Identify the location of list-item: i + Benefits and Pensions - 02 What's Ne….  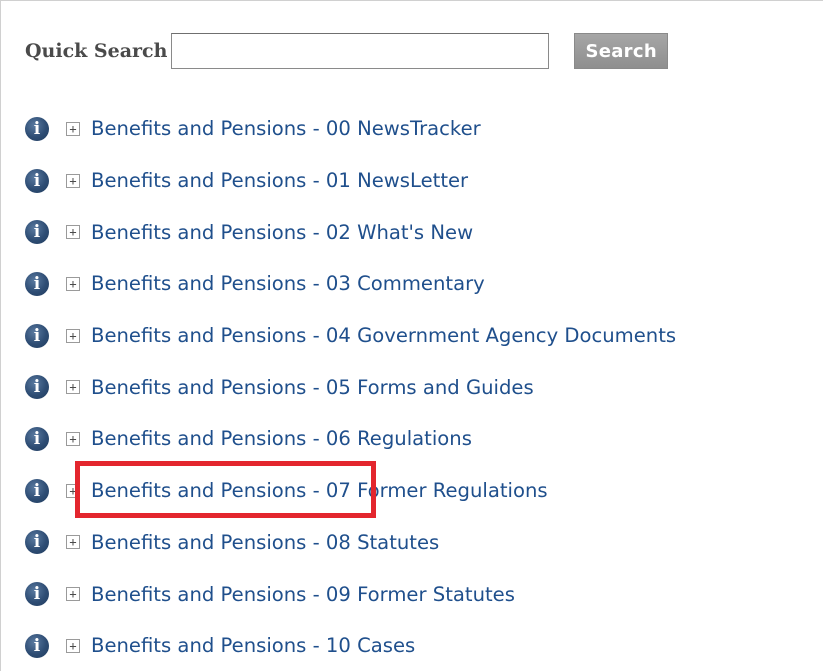
(350, 232).